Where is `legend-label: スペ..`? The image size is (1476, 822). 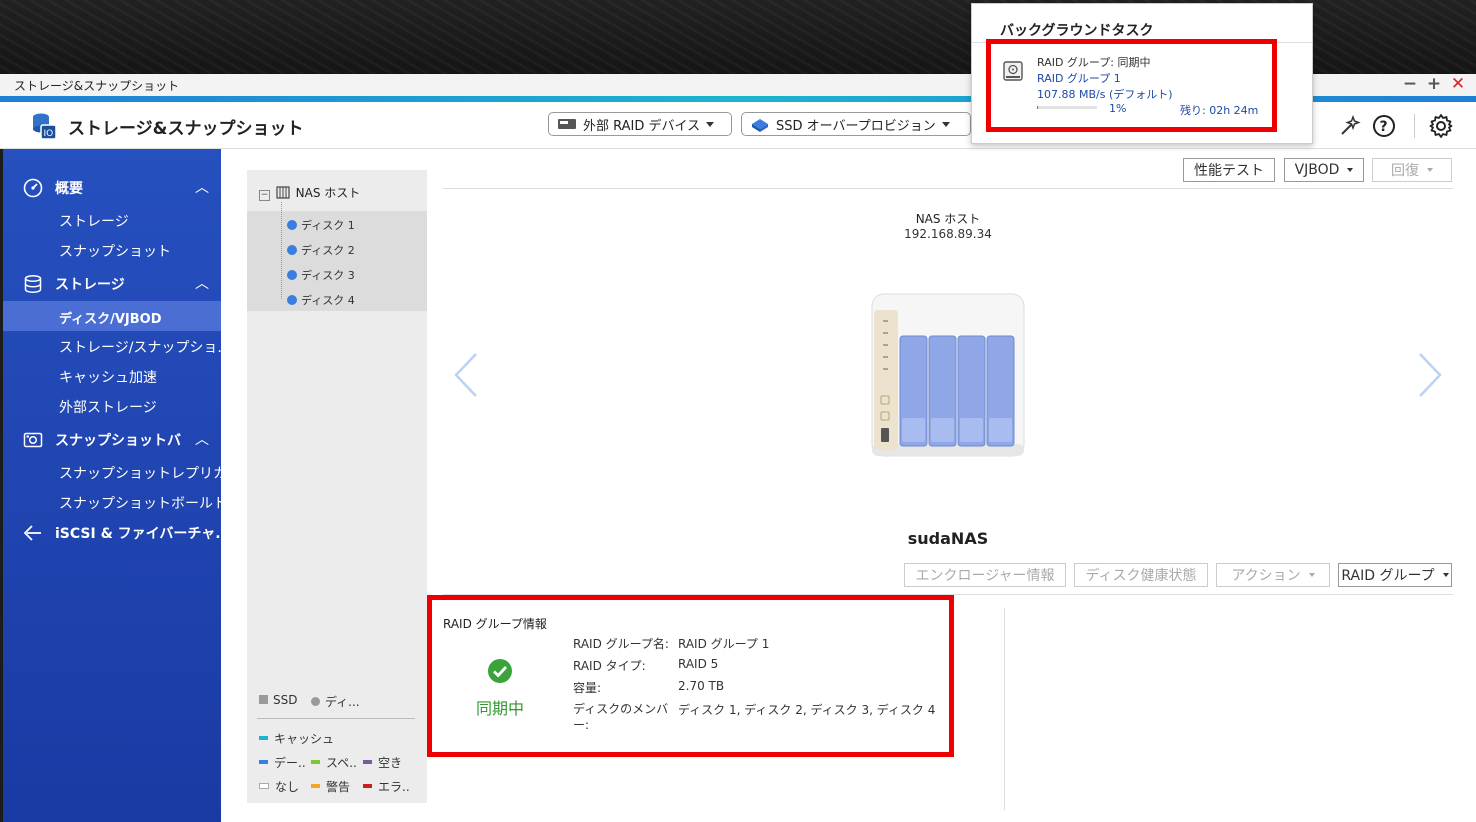
legend-label: スペ.. is located at coordinates (341, 763).